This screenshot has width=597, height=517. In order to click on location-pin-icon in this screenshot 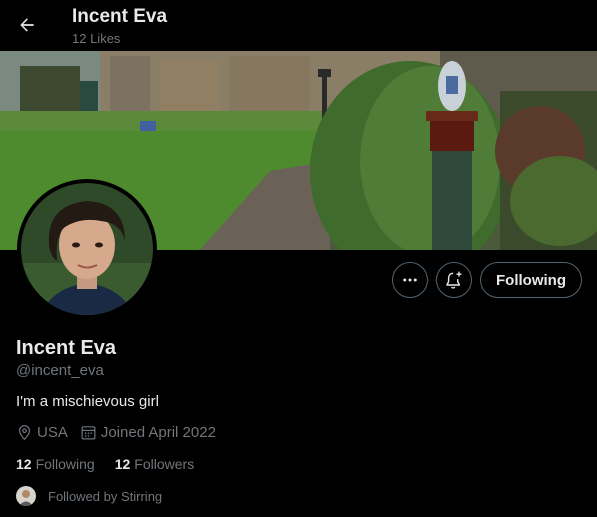, I will do `click(24, 433)`.